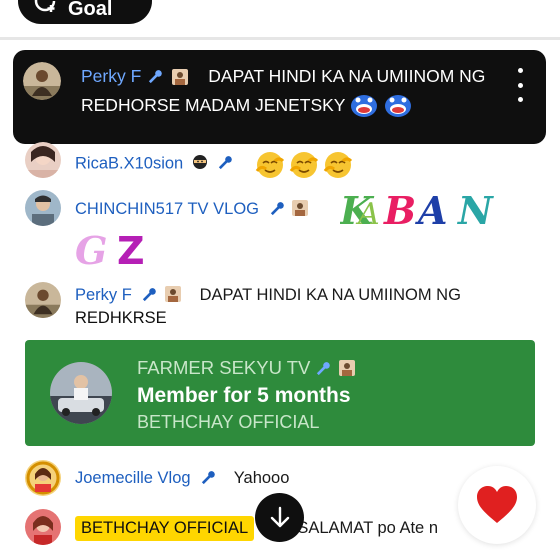 The height and width of the screenshot is (560, 560). Describe the element at coordinates (228, 422) in the screenshot. I see `member-channel: BETHCHAY OFFICIAL` at that location.